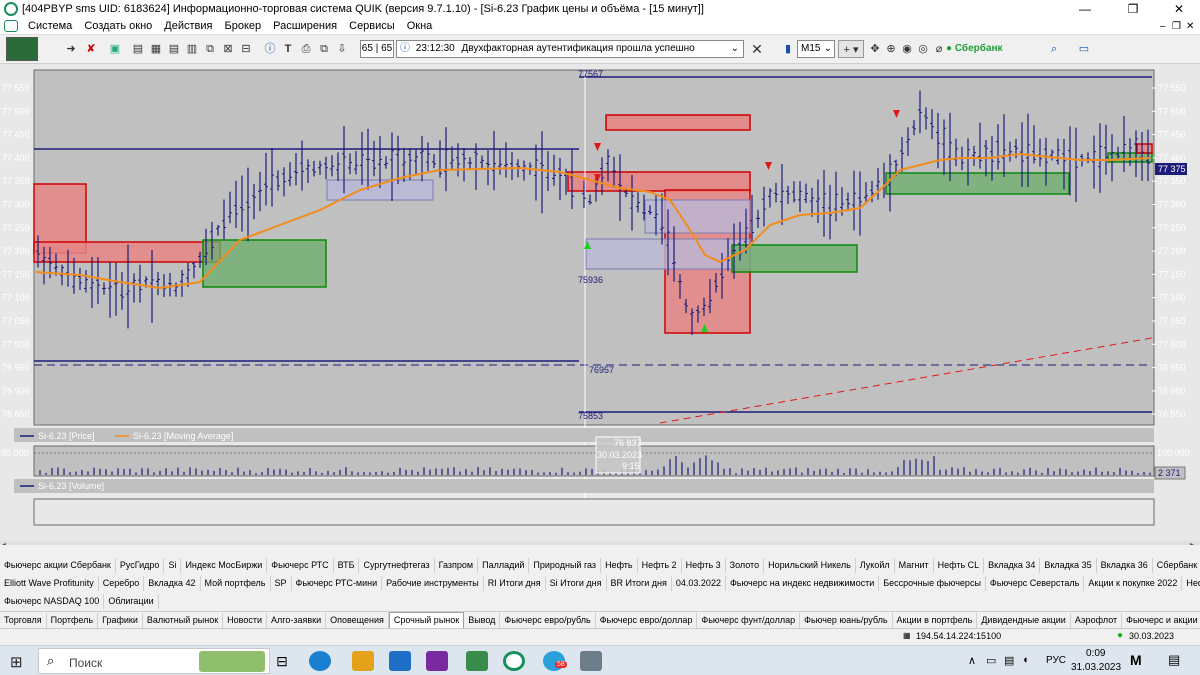 This screenshot has height=675, width=1200. Describe the element at coordinates (1136, 660) in the screenshot. I see `app-tray-icon: M` at that location.